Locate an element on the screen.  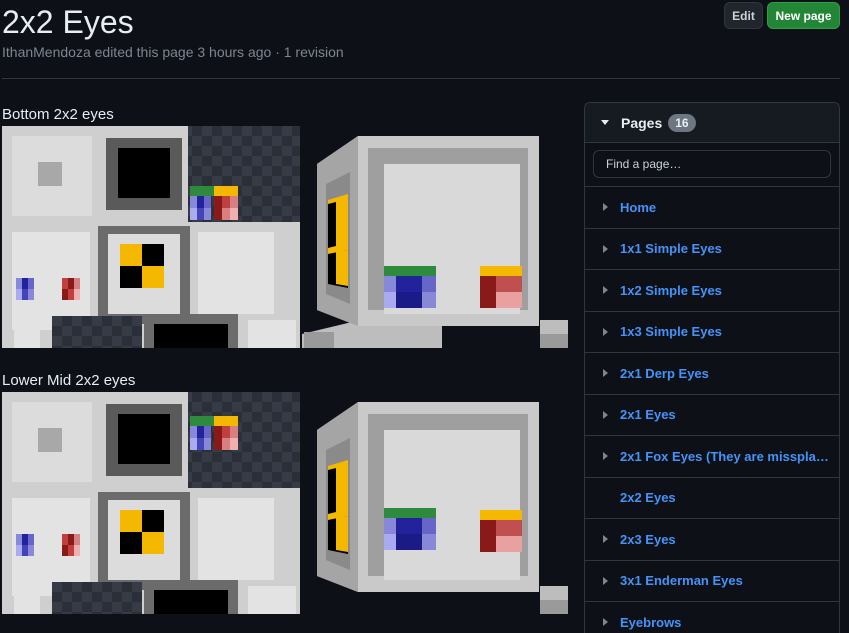
page-title: 2x2 Eyes is located at coordinates (68, 22).